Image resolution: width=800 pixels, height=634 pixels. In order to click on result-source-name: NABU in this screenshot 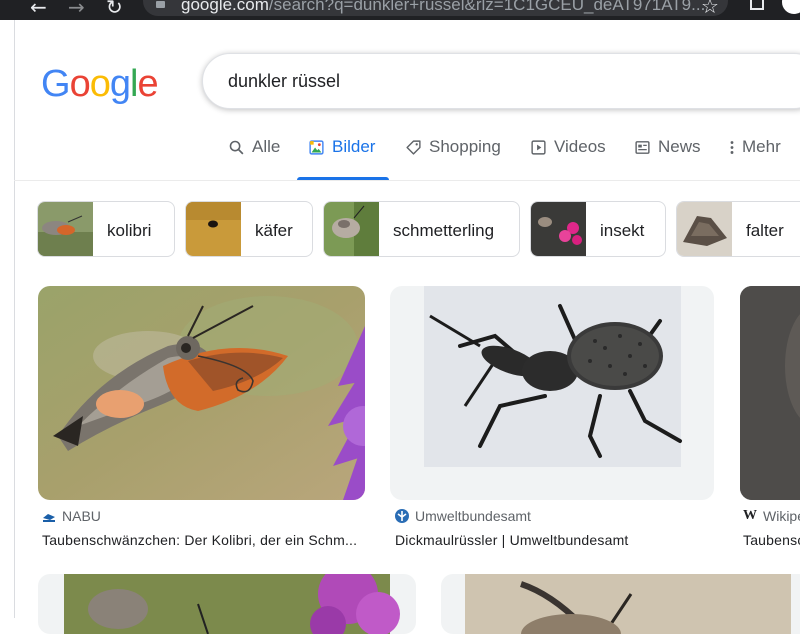, I will do `click(81, 516)`.